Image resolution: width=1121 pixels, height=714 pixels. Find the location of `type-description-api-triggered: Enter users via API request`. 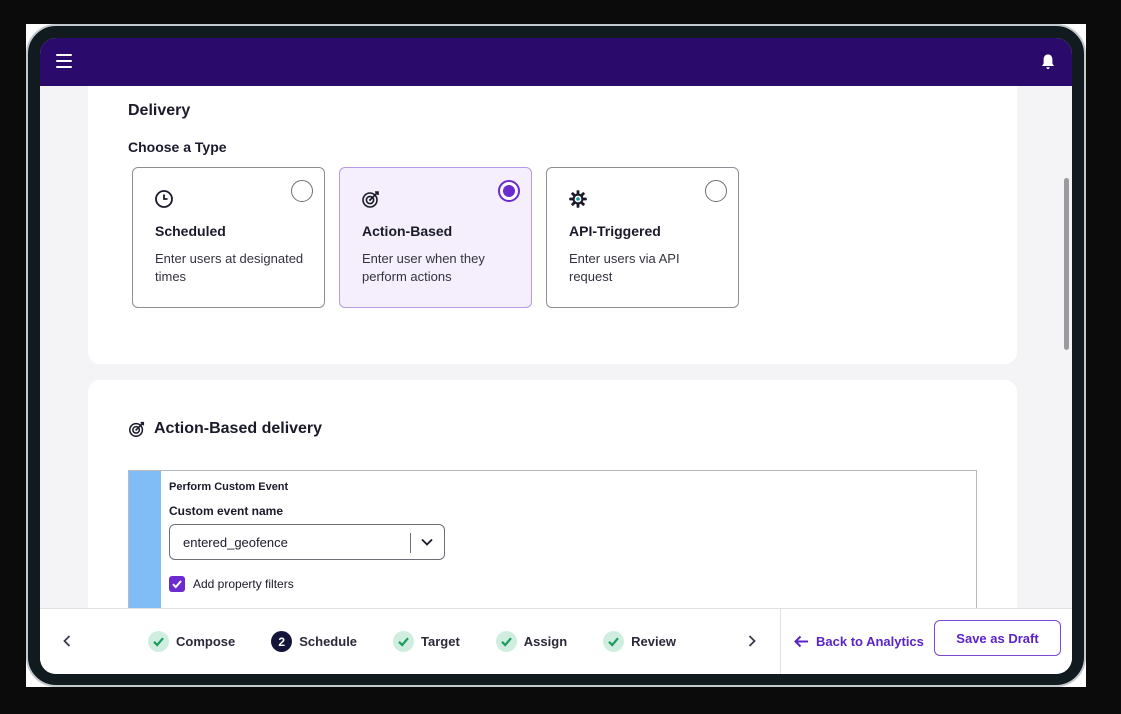

type-description-api-triggered: Enter users via API request is located at coordinates (624, 267).